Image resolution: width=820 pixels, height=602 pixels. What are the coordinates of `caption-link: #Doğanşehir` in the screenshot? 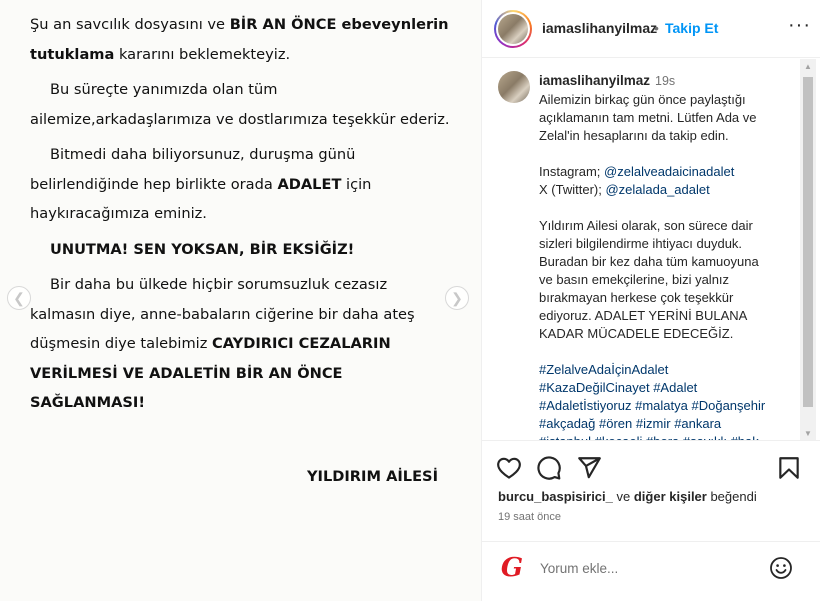 It's located at (729, 405).